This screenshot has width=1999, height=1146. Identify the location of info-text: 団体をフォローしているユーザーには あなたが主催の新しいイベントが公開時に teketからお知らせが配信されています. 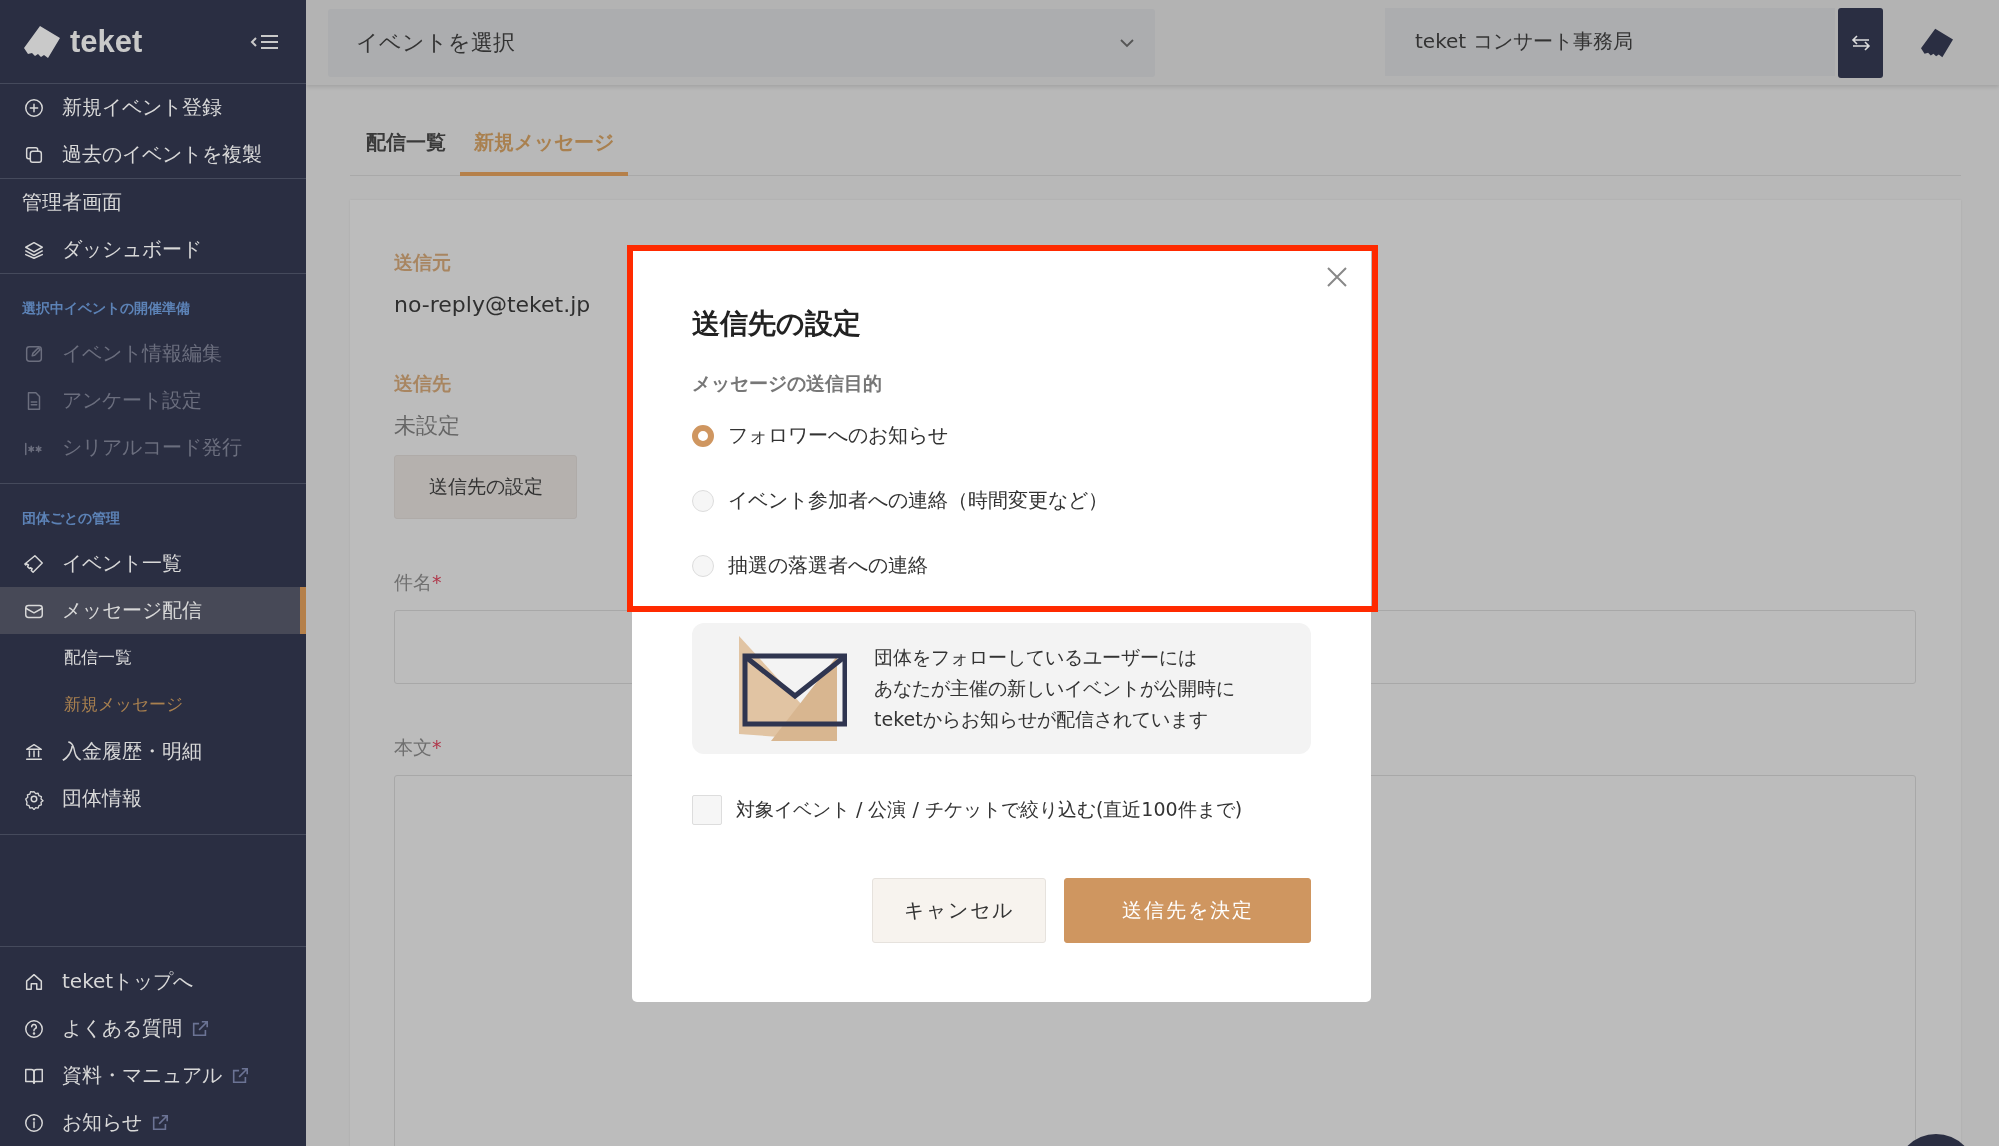
(1054, 688).